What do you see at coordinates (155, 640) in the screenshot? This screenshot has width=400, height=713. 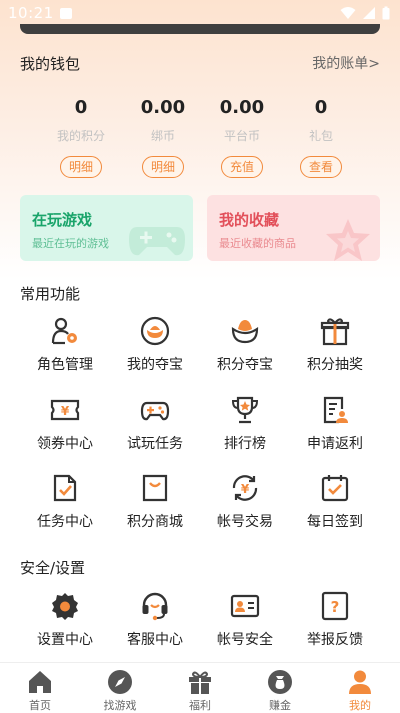 I see `grid-label: 客服中心` at bounding box center [155, 640].